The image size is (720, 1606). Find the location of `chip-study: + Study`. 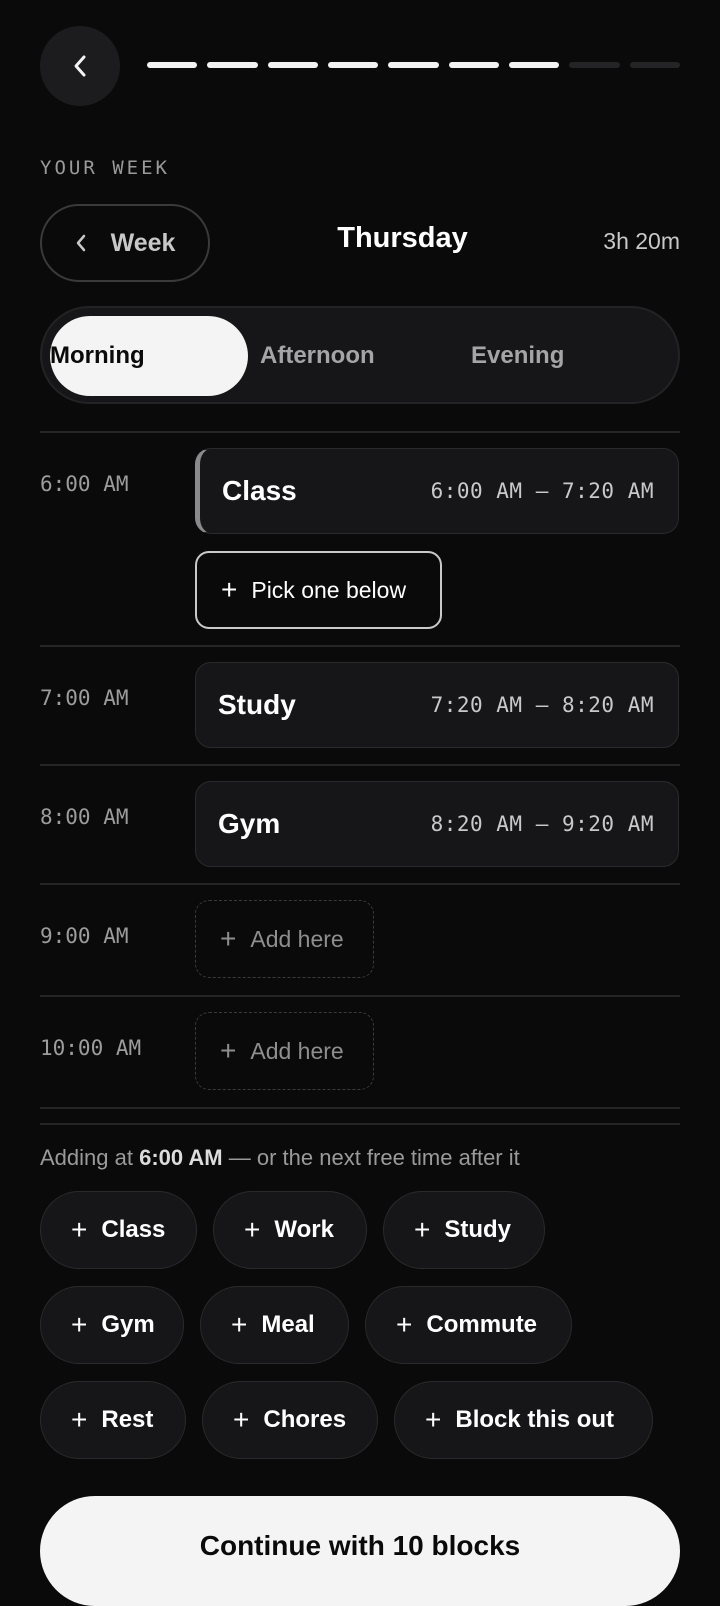

chip-study: + Study is located at coordinates (464, 1230).